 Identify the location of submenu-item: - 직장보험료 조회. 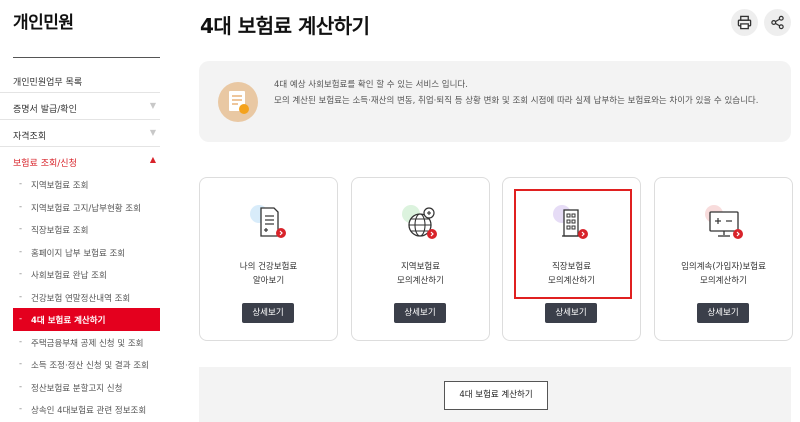
(80, 229).